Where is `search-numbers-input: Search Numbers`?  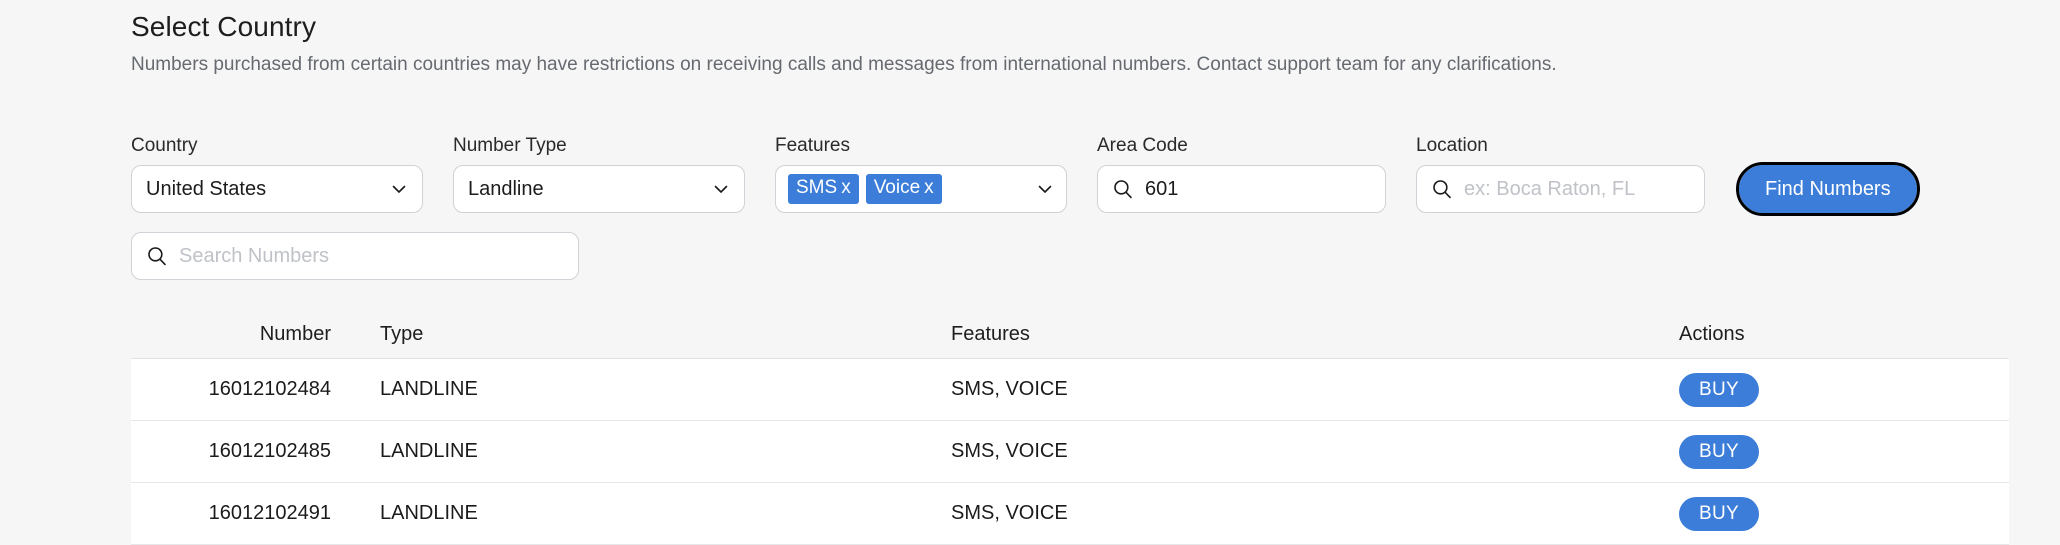 search-numbers-input: Search Numbers is located at coordinates (355, 256).